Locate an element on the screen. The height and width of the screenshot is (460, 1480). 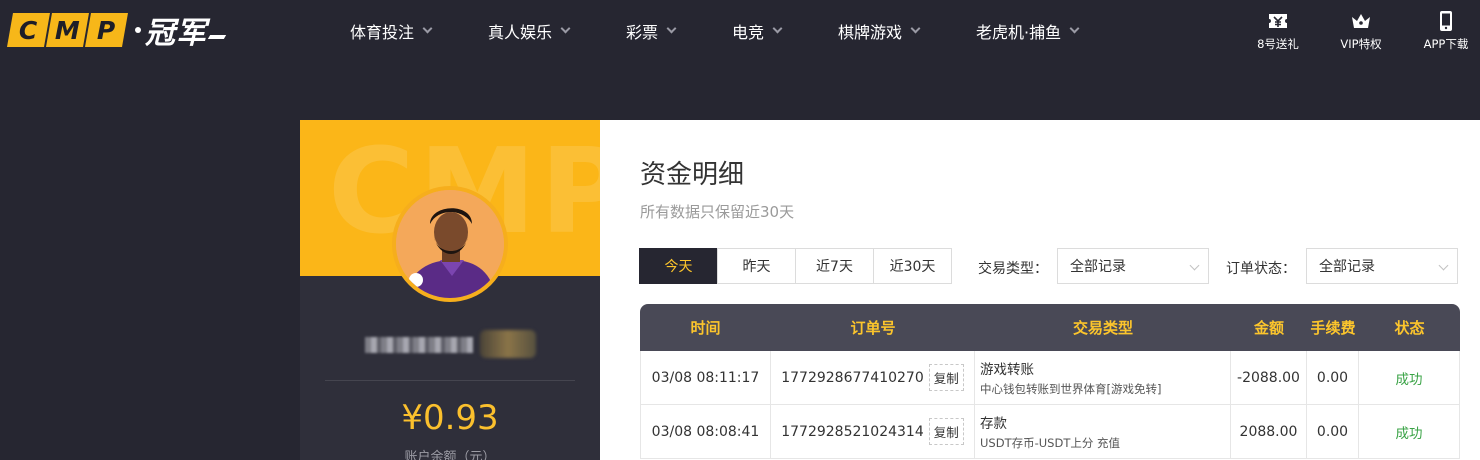
divider is located at coordinates (450, 380).